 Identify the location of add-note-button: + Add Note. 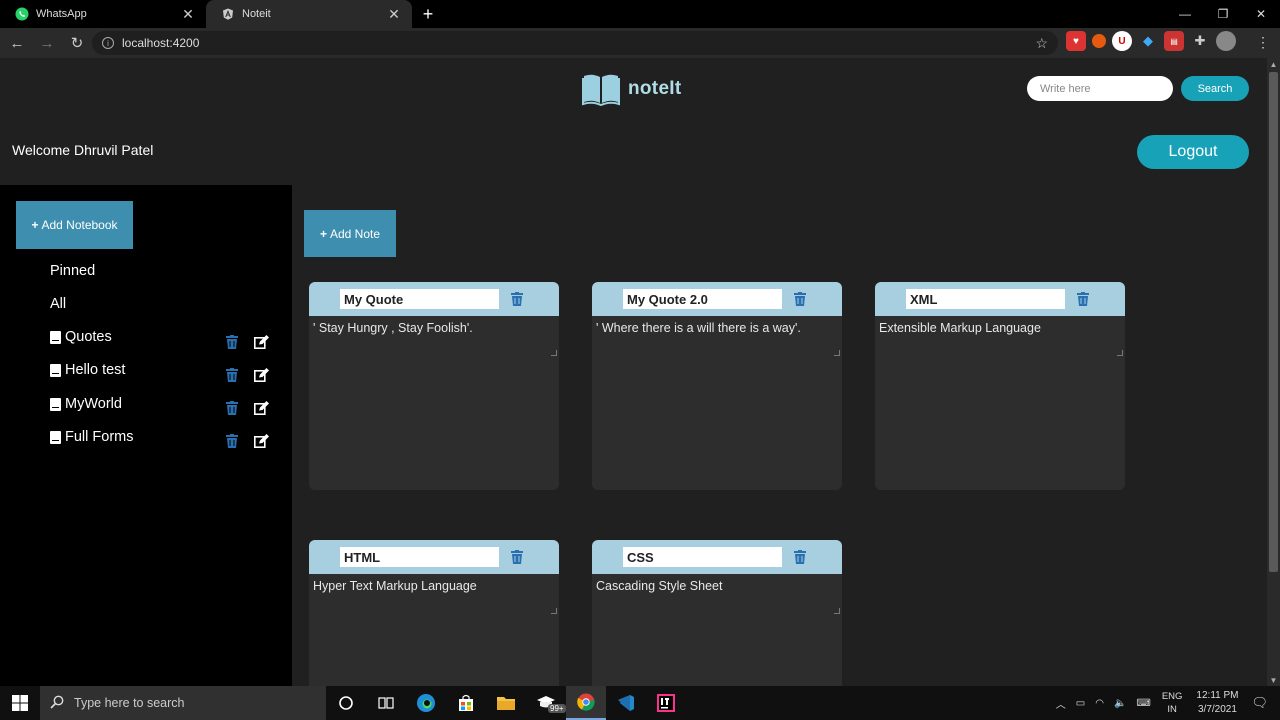
(350, 233).